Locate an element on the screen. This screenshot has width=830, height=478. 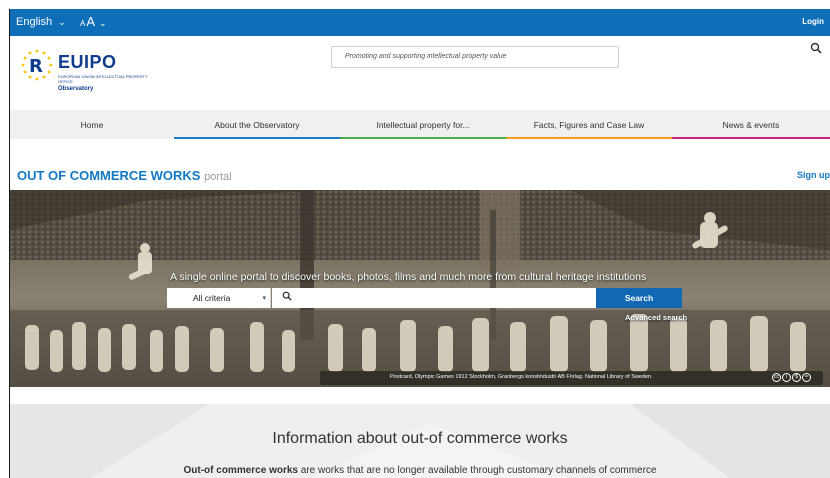
language-label: English is located at coordinates (34, 22).